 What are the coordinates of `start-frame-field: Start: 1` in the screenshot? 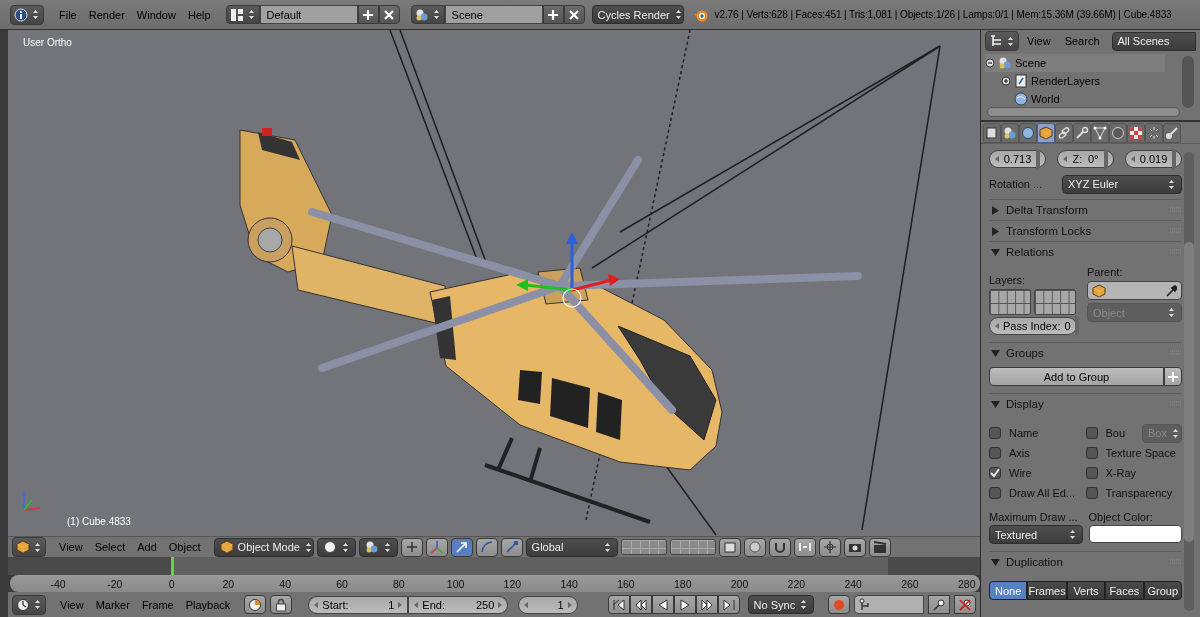 It's located at (358, 604).